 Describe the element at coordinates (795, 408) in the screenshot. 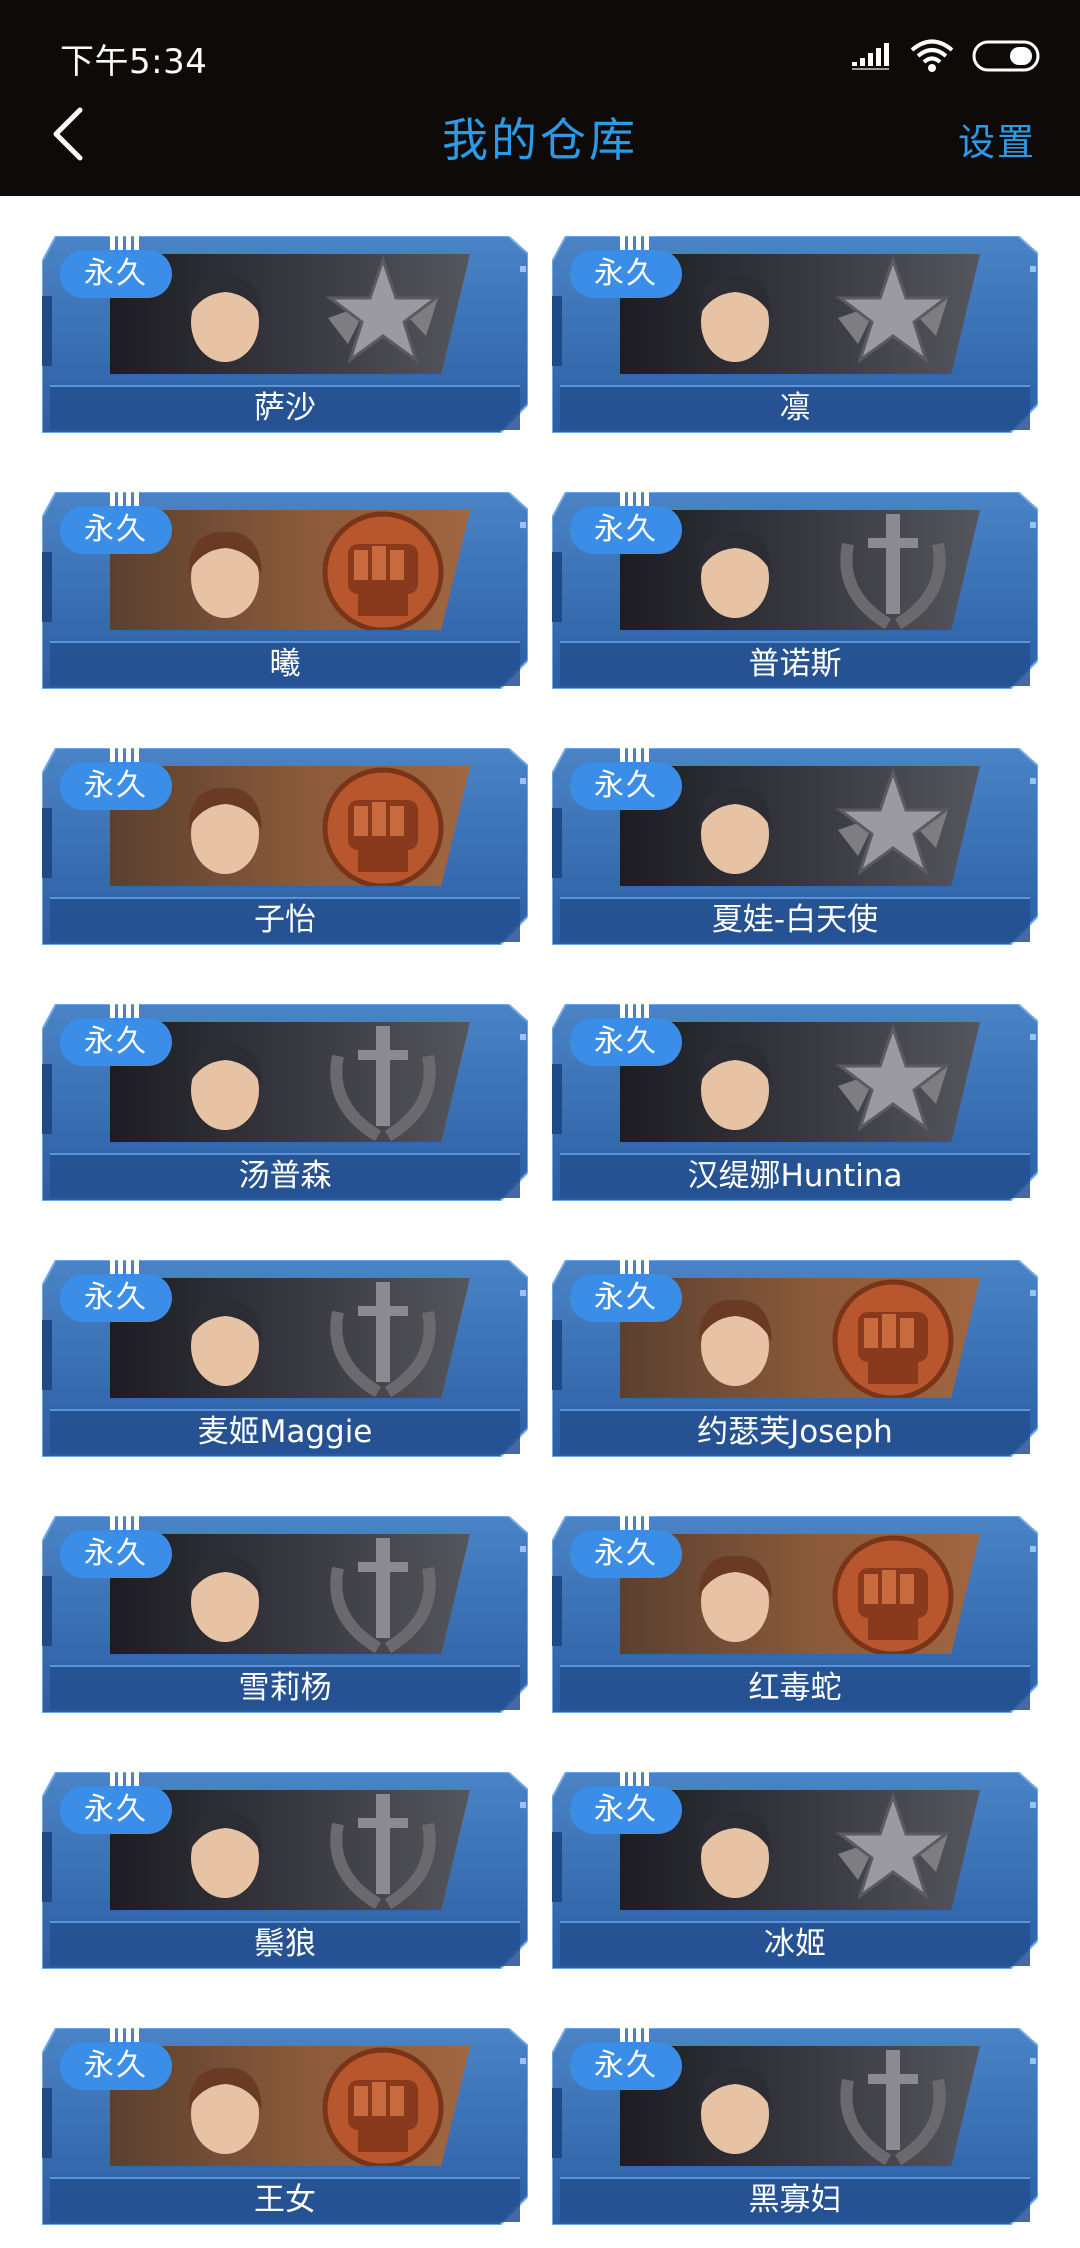

I see `character-name: 凛` at that location.